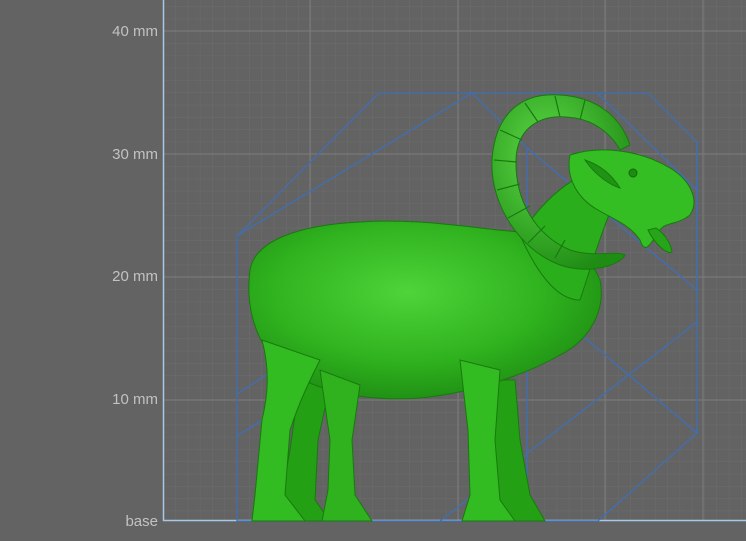  Describe the element at coordinates (135, 399) in the screenshot. I see `ruler-label-10mm: 10 mm` at that location.